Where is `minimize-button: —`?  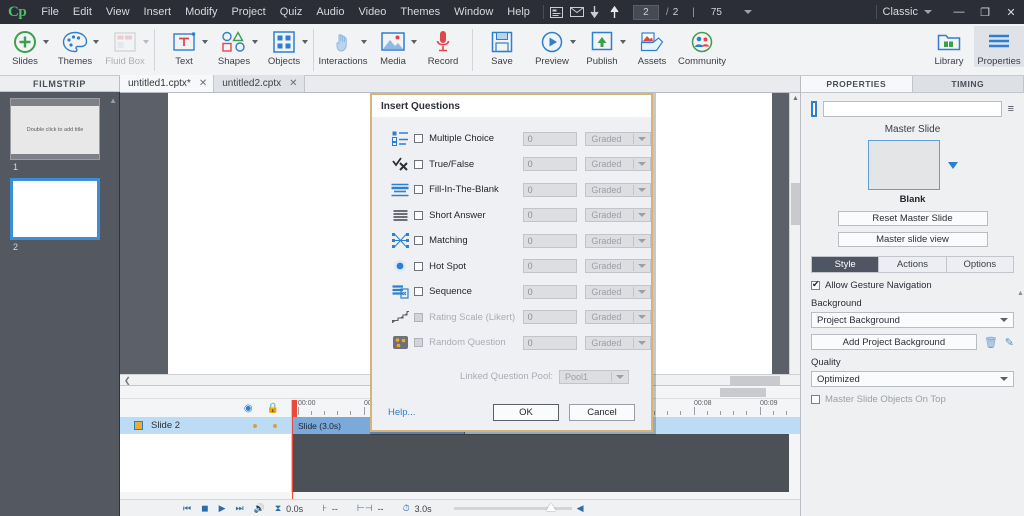
minimize-button: — is located at coordinates (959, 12).